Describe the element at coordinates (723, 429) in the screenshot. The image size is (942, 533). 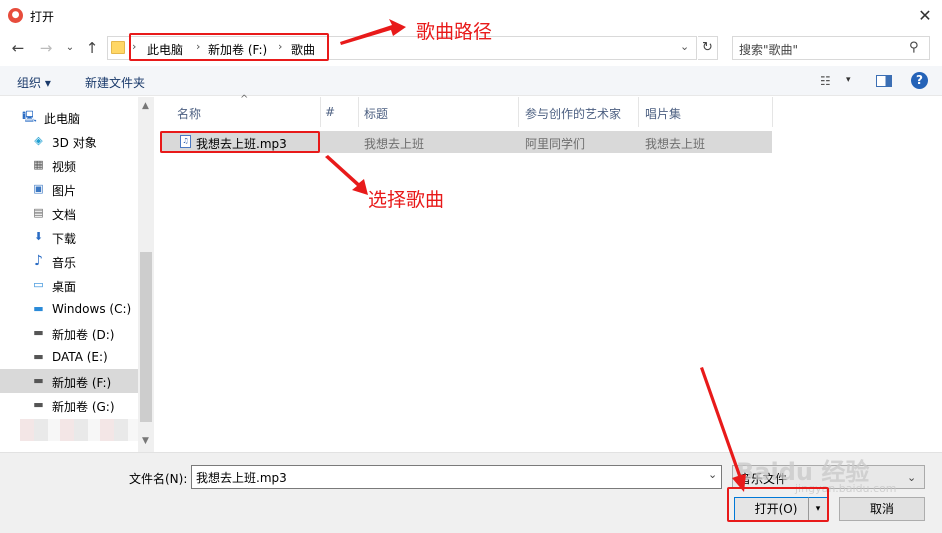
I see `arrow-to-open` at that location.